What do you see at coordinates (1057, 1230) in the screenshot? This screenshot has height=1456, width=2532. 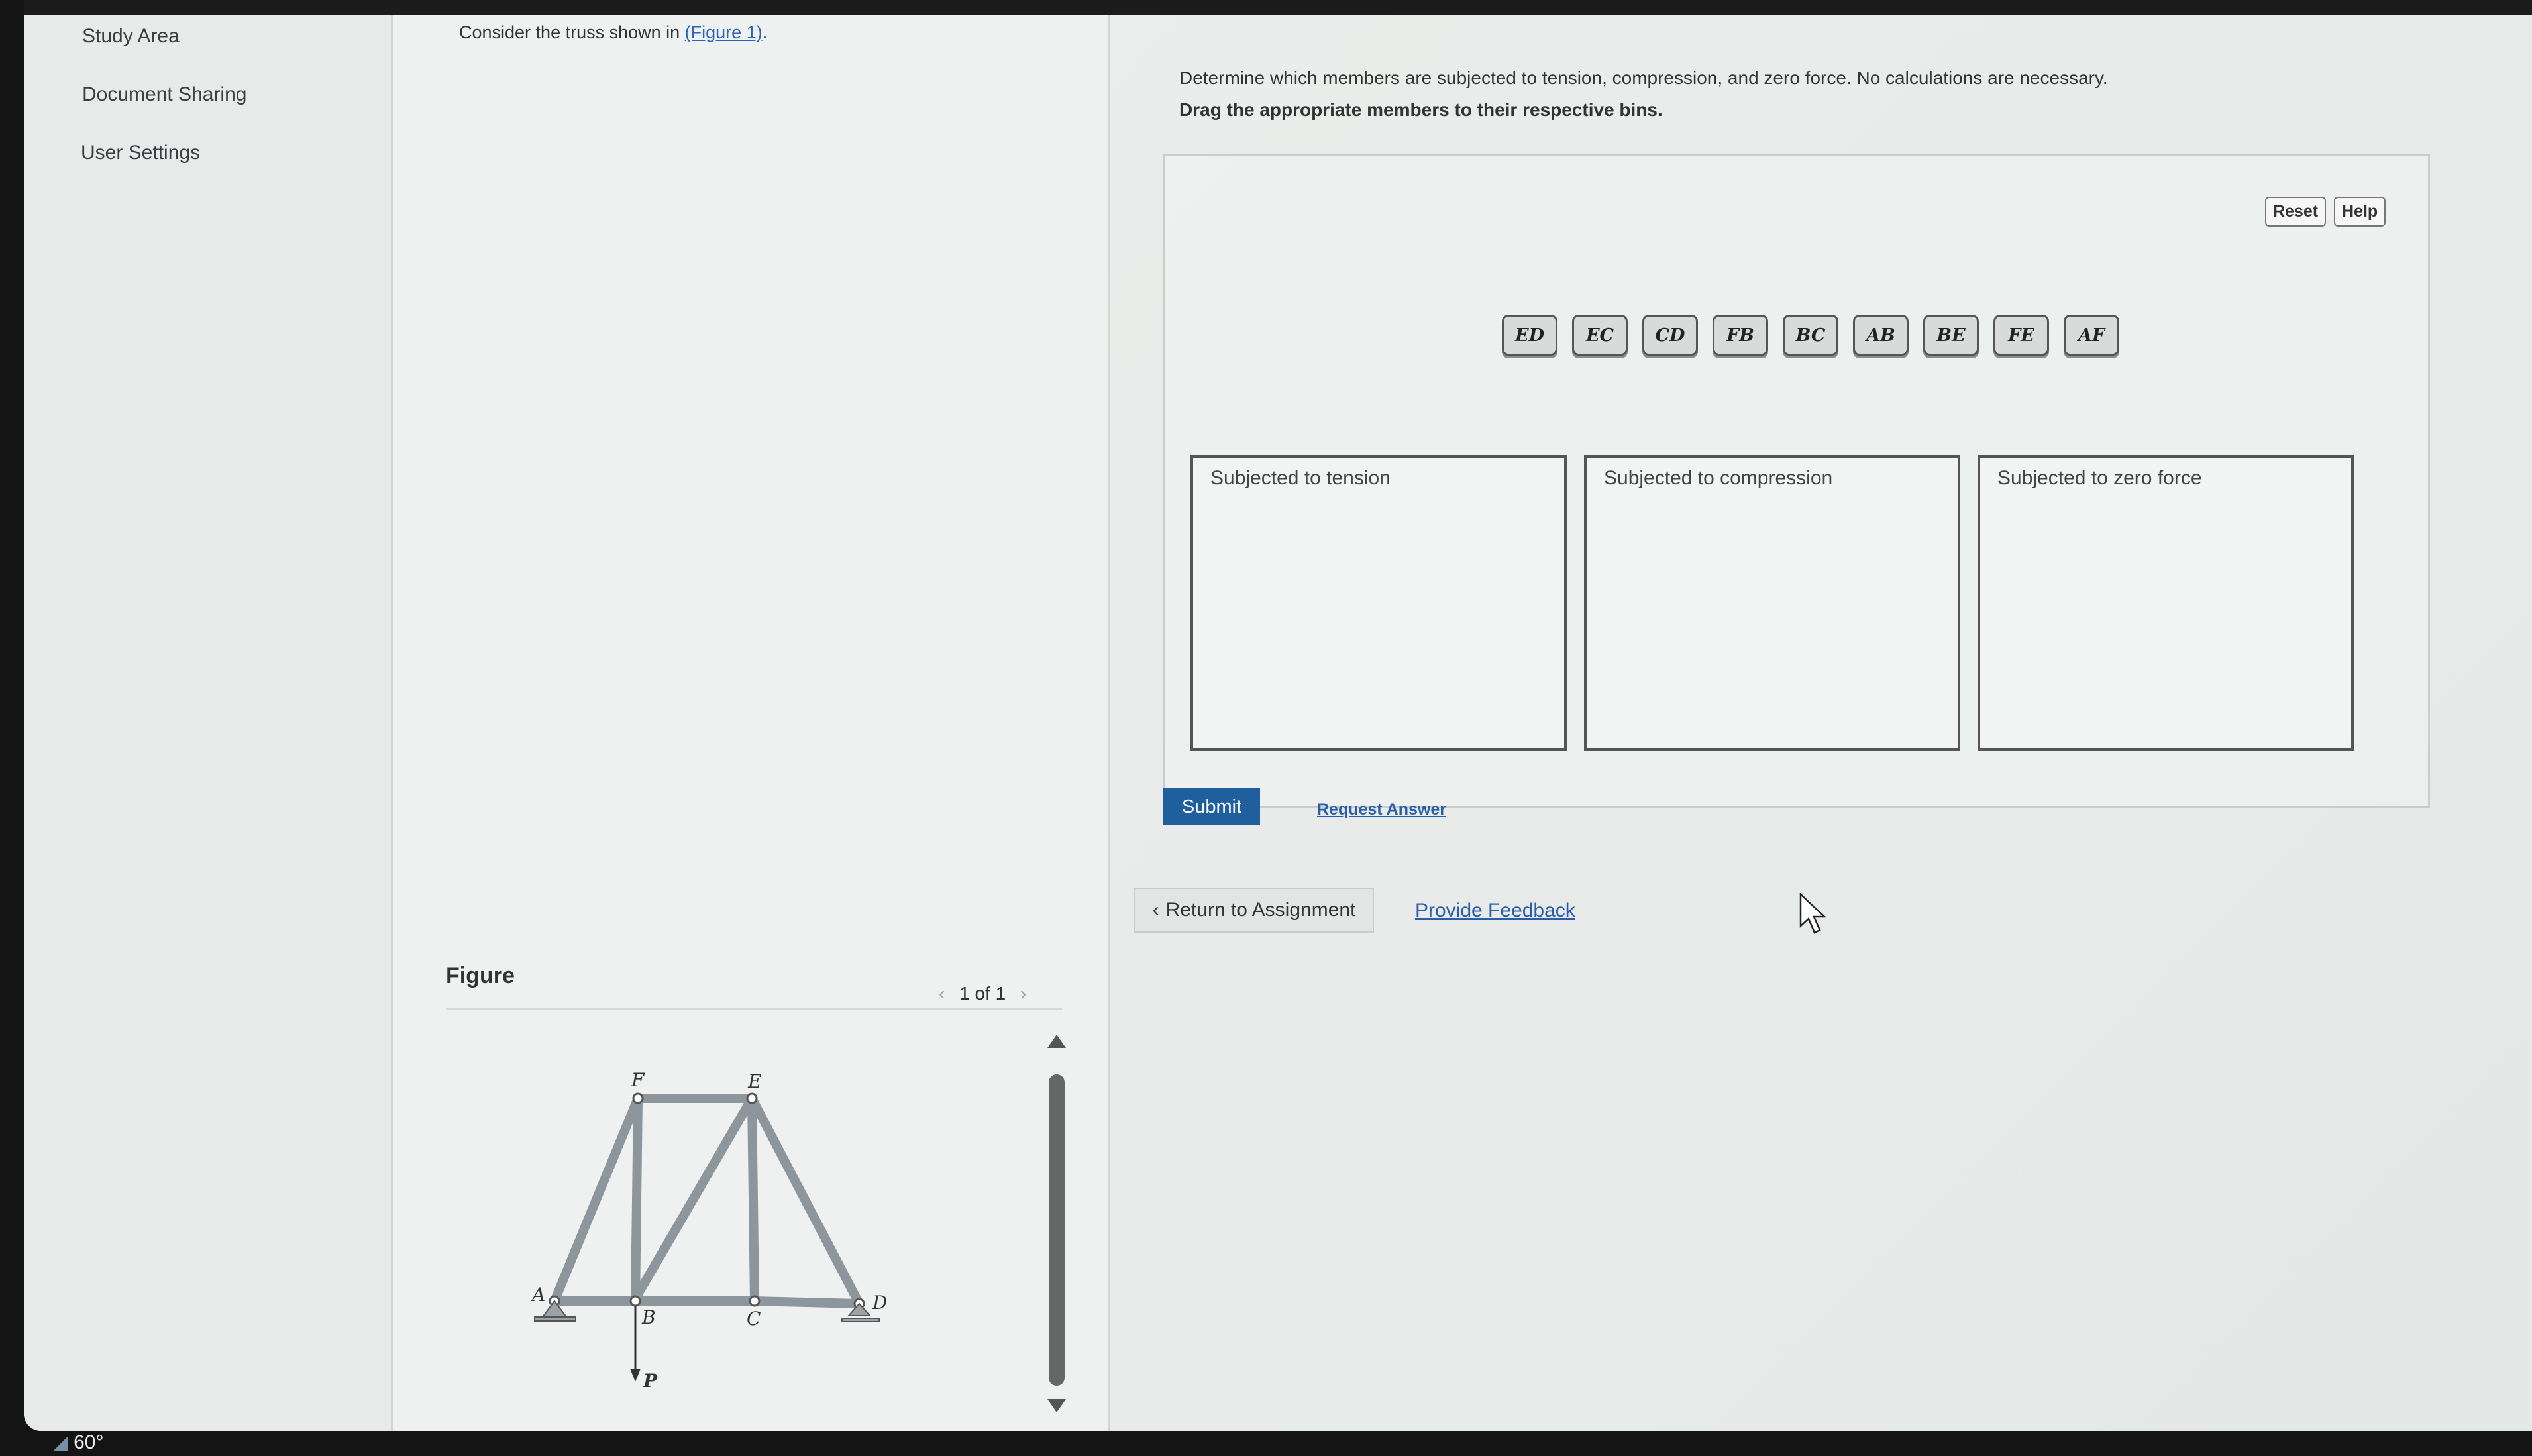 I see `scrollbar-thumb` at bounding box center [1057, 1230].